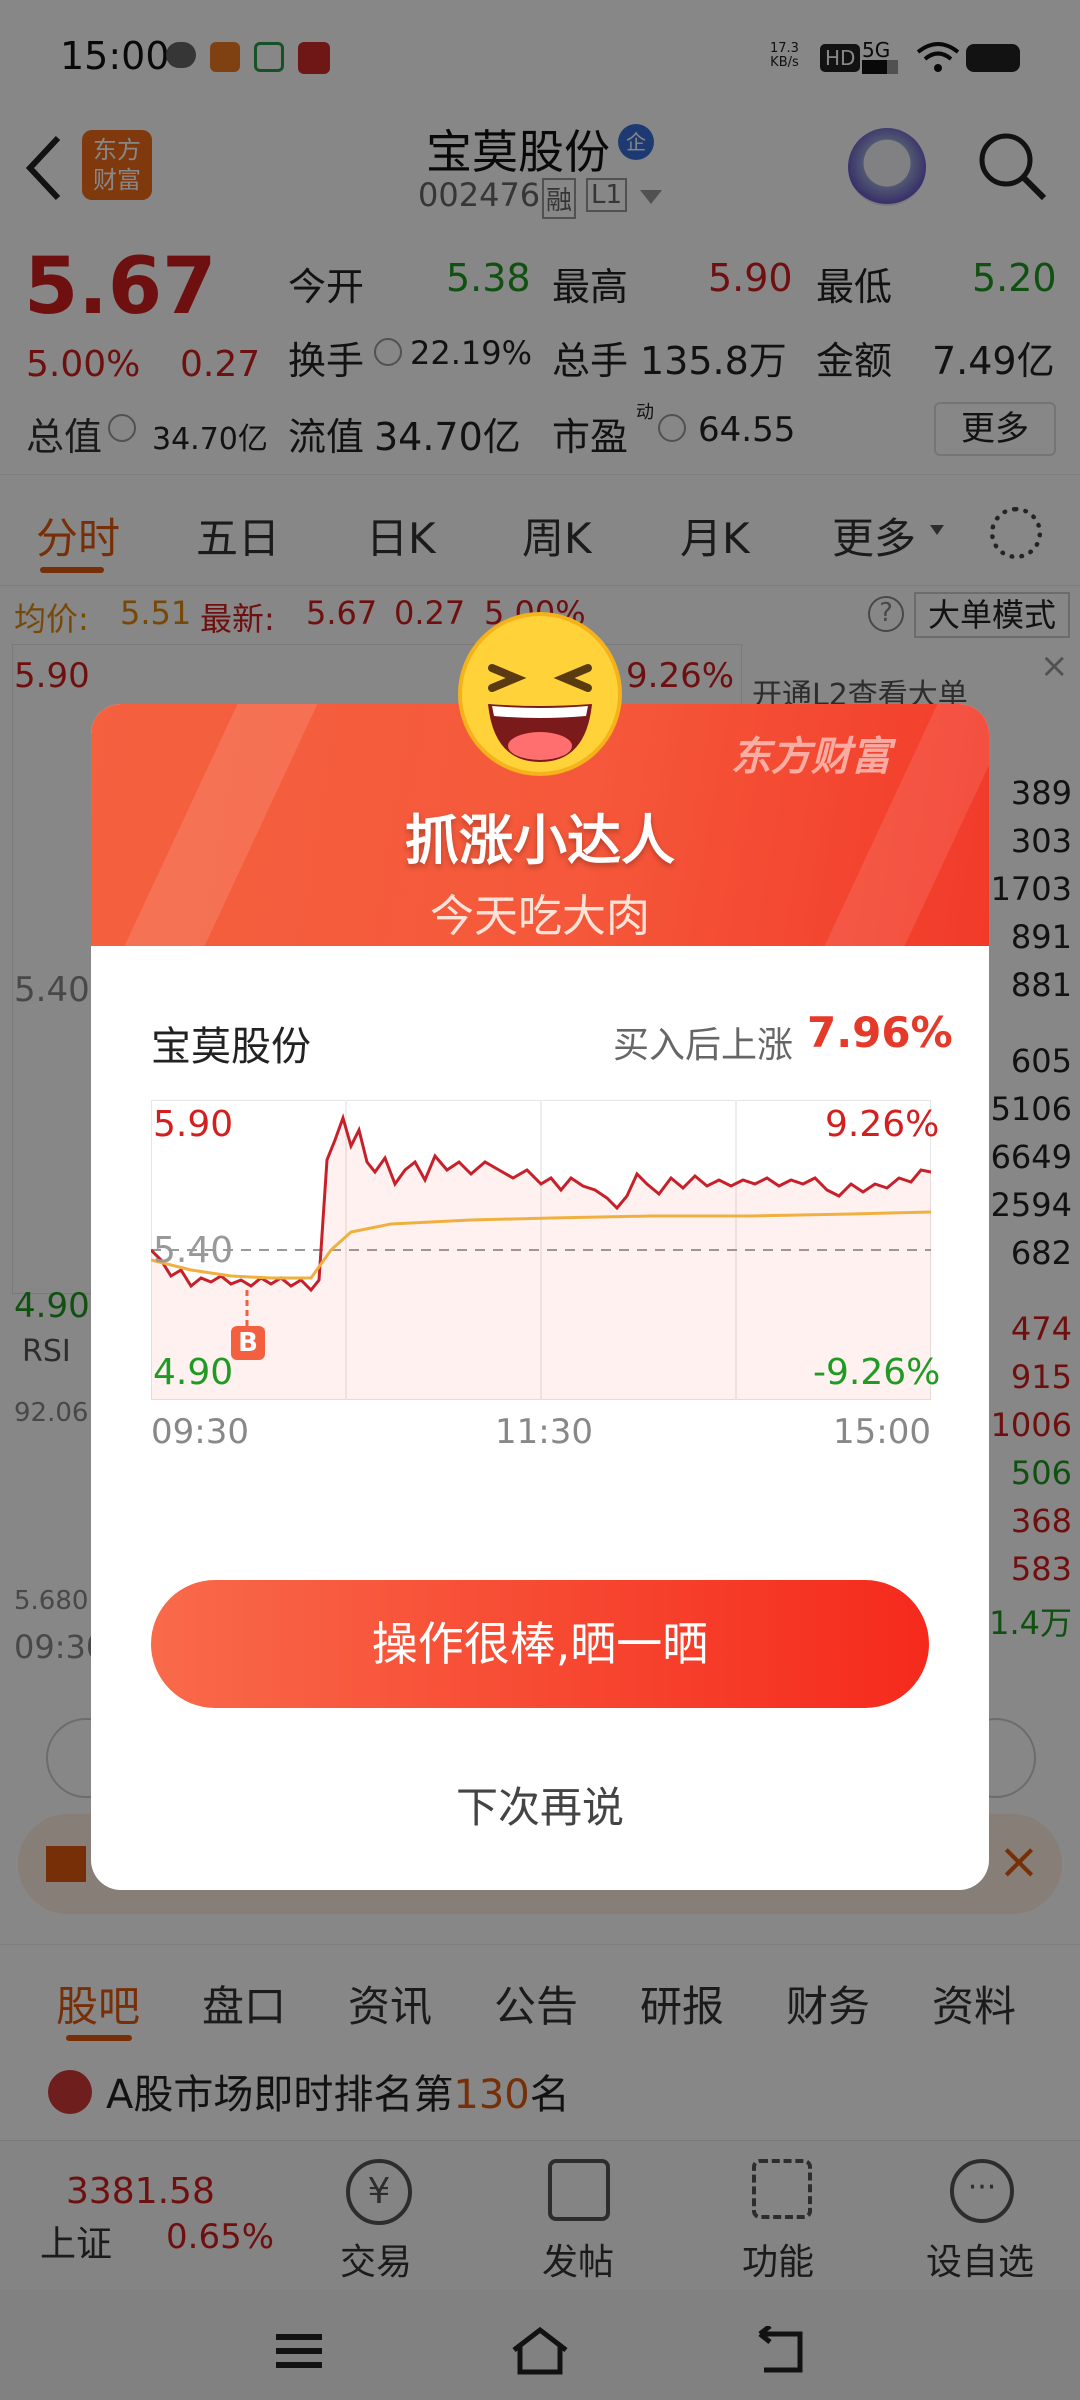 This screenshot has width=1080, height=2400. I want to click on gain-value: 7.96%, so click(880, 1032).